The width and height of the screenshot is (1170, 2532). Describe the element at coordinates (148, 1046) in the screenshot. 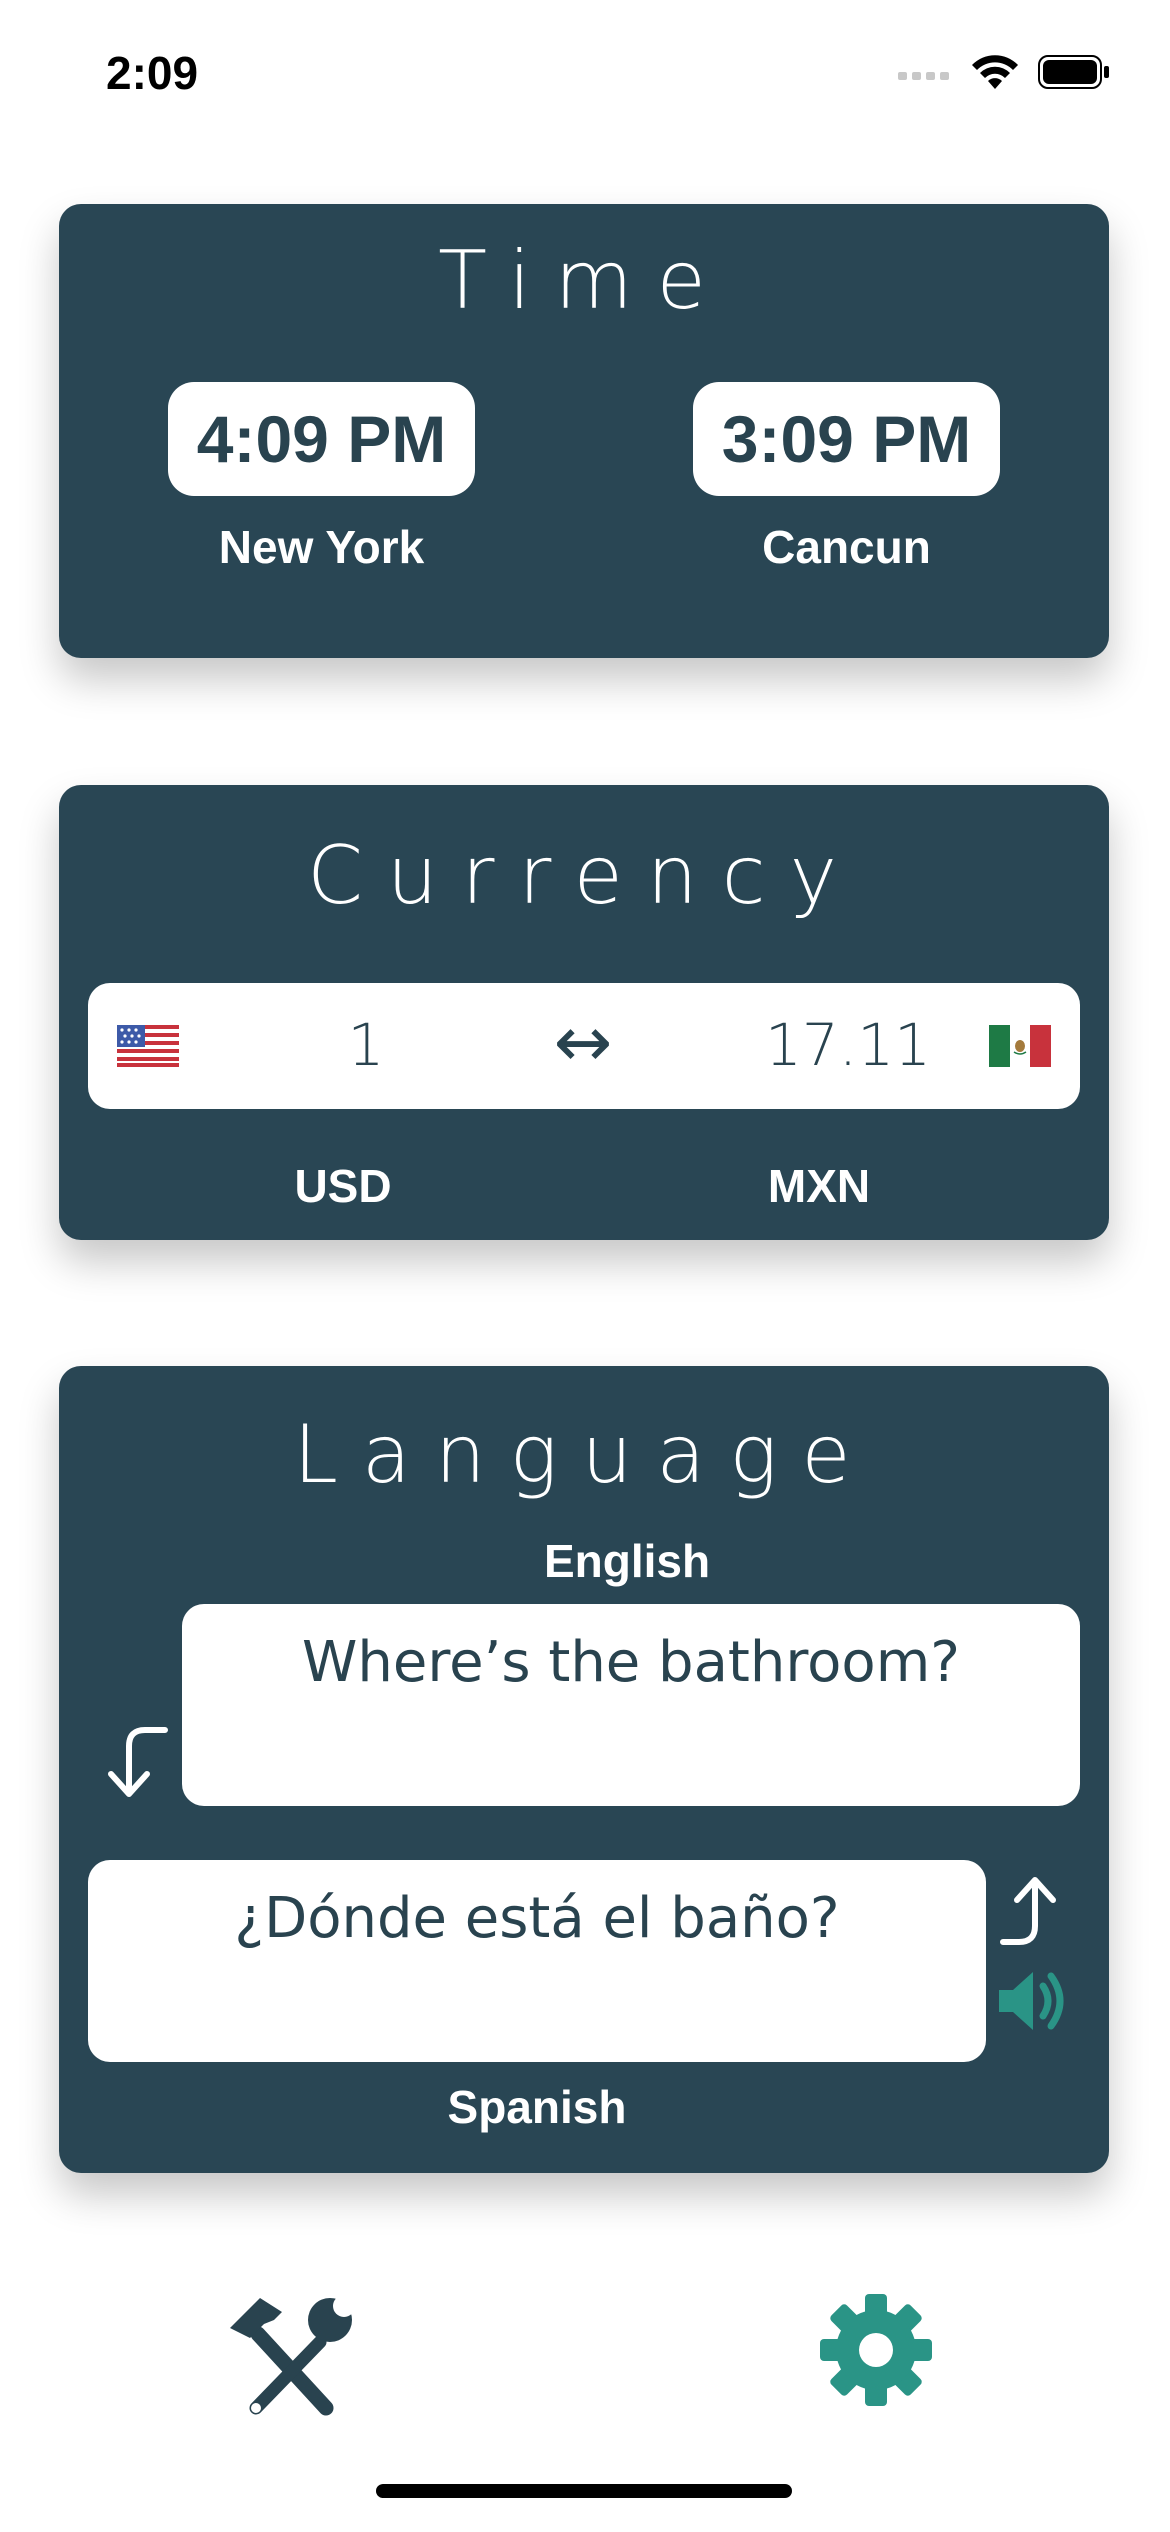

I see `us-flag-icon` at that location.